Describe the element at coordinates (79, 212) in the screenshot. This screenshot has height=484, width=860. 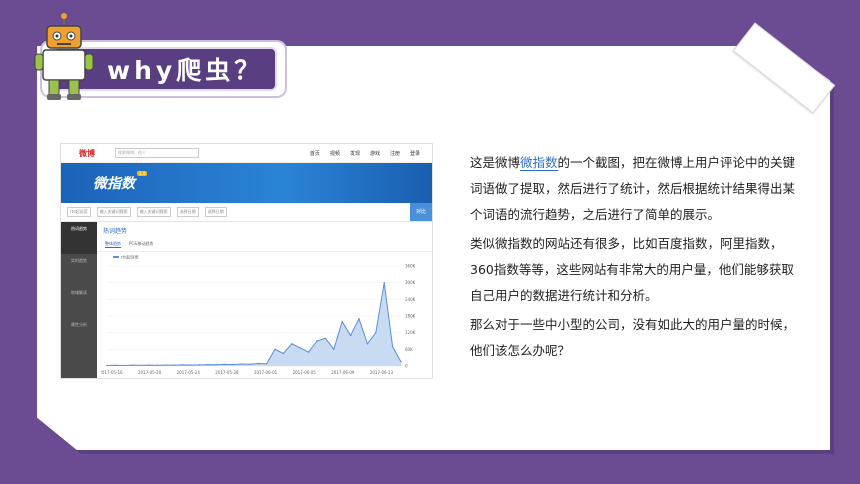
I see `ss-filter-keyword: rte起诉案` at that location.